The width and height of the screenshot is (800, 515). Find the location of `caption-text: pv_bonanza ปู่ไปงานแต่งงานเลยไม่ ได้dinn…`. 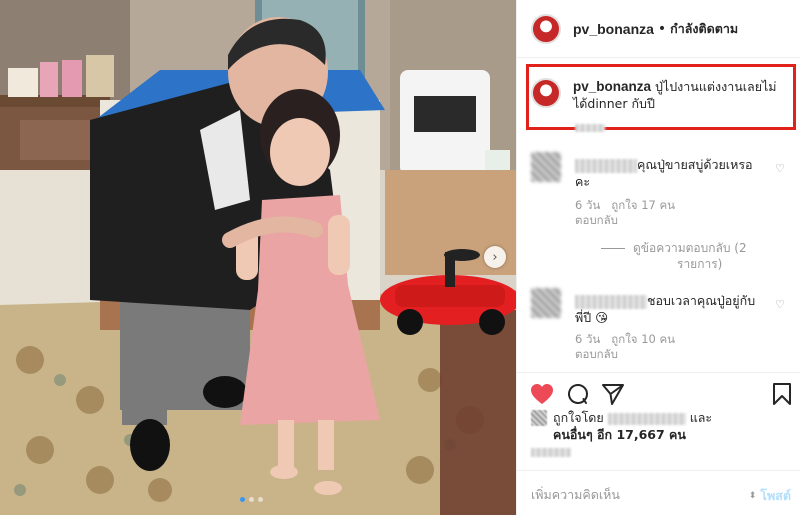

caption-text: pv_bonanza ปู่ไปงานแต่งงานเลยไม่ ได้dinn… is located at coordinates (675, 95).